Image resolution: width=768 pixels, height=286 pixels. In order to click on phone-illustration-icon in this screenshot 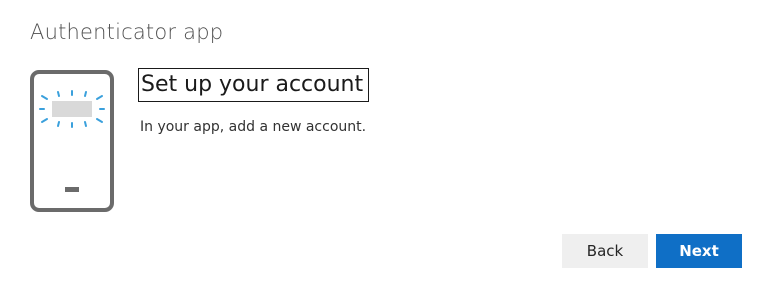, I will do `click(72, 141)`.